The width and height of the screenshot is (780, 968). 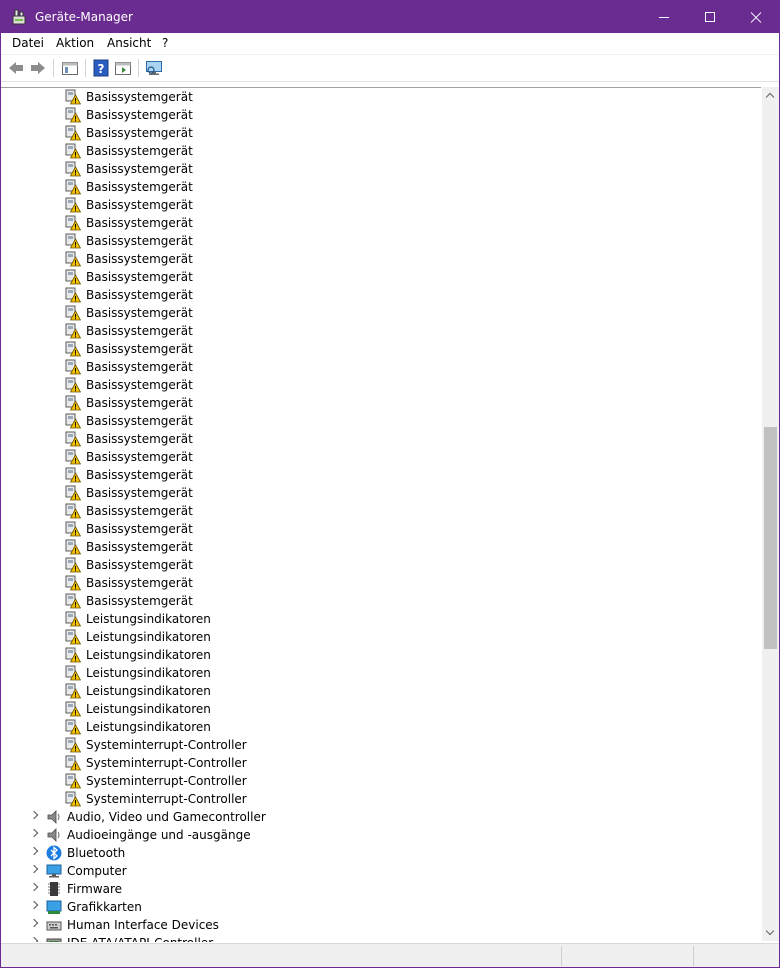 I want to click on close-button, so click(x=756, y=17).